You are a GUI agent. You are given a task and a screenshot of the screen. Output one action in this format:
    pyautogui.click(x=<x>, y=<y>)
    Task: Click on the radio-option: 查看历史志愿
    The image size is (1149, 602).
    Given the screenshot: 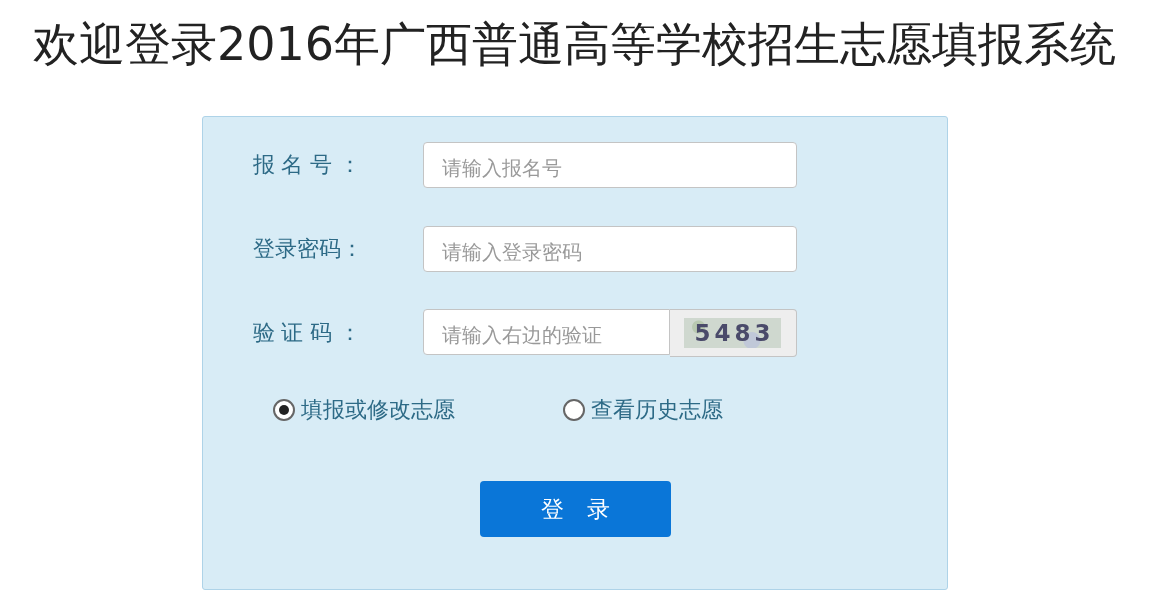 What is the action you would take?
    pyautogui.click(x=642, y=410)
    